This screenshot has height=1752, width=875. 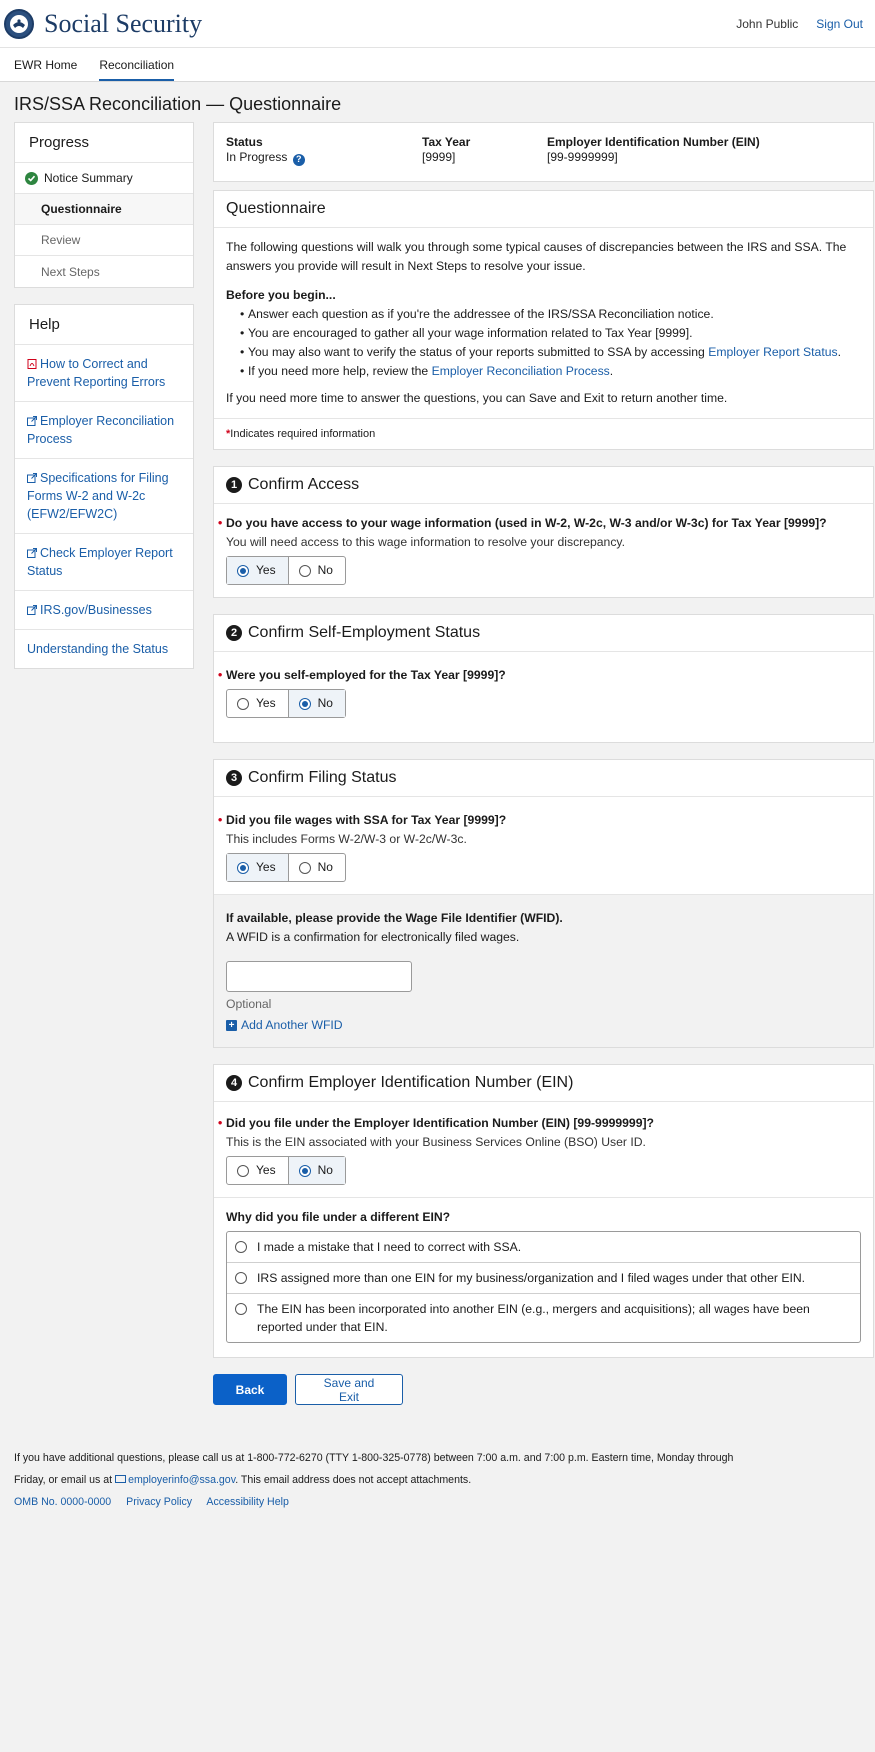 What do you see at coordinates (104, 325) in the screenshot?
I see `help-title: Help` at bounding box center [104, 325].